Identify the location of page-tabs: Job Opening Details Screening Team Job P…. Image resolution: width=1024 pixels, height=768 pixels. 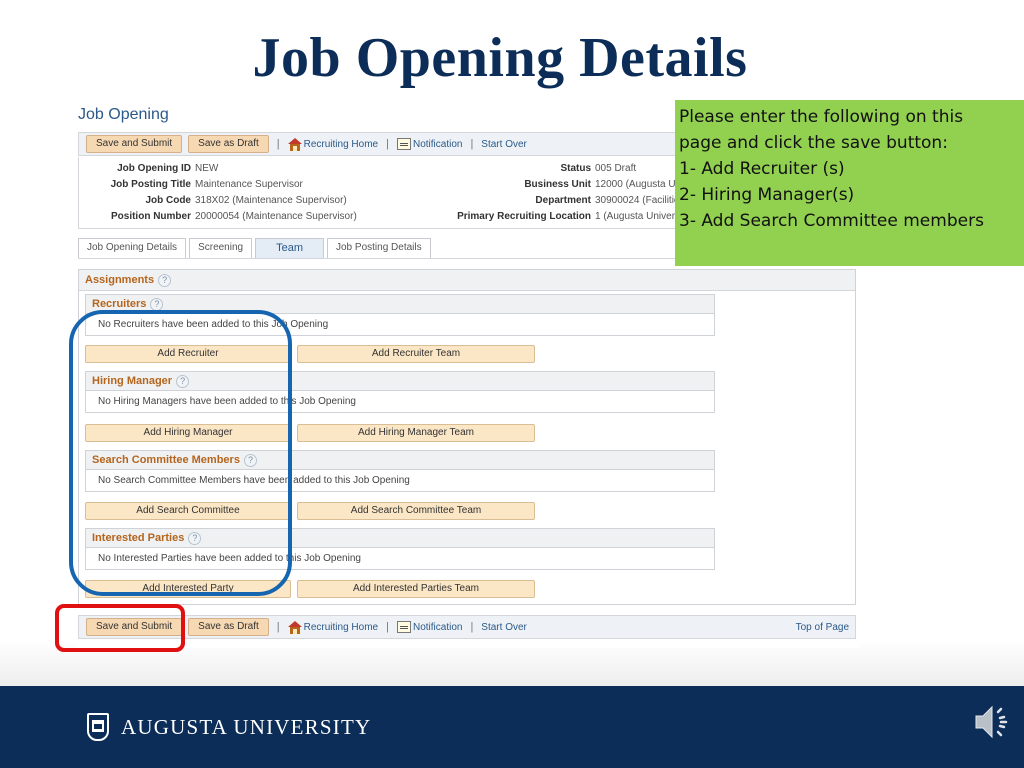
(254, 248).